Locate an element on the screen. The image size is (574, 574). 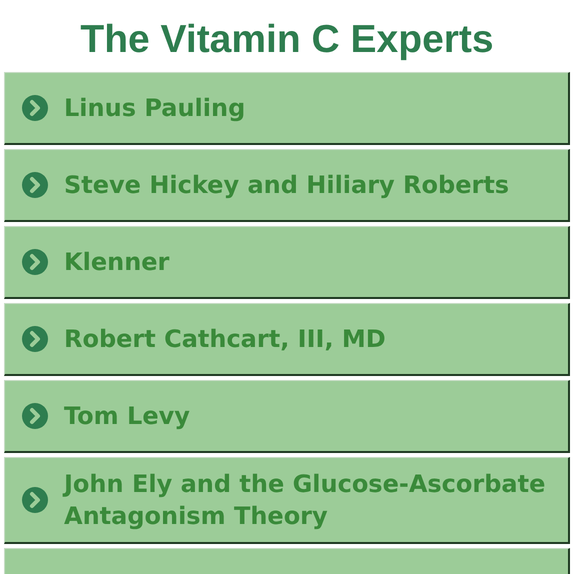
expert-link: John Ely and the Glucose-Ascorbate Antagonism Theory is located at coordinates (287, 500).